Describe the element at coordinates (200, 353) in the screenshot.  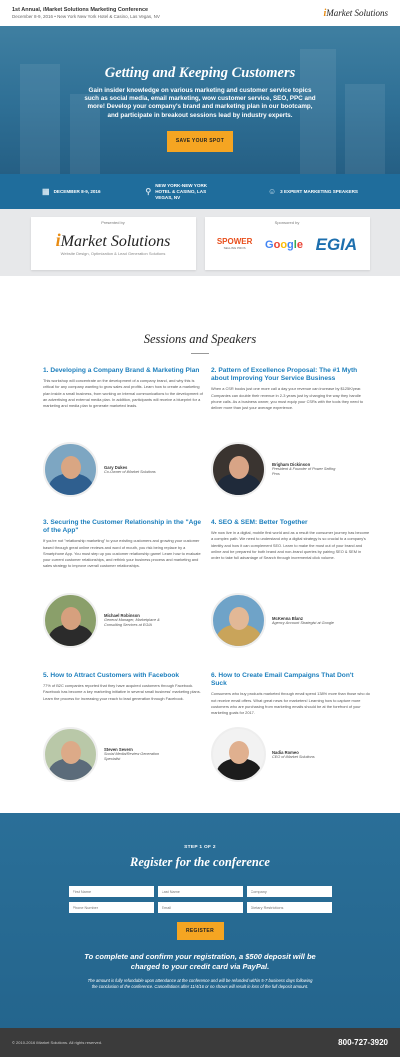
I see `sessions-divider` at that location.